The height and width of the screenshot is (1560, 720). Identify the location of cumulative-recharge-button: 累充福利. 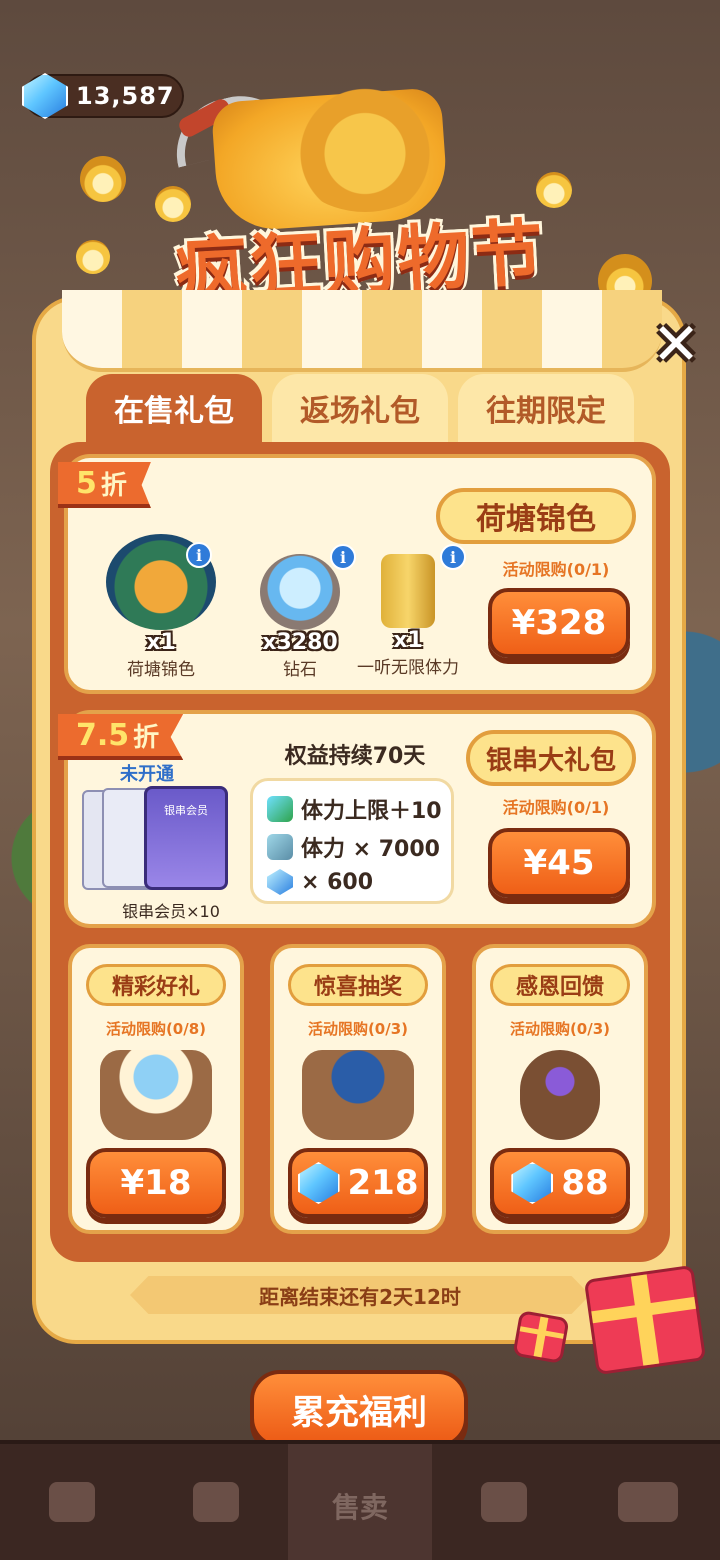
(359, 1409).